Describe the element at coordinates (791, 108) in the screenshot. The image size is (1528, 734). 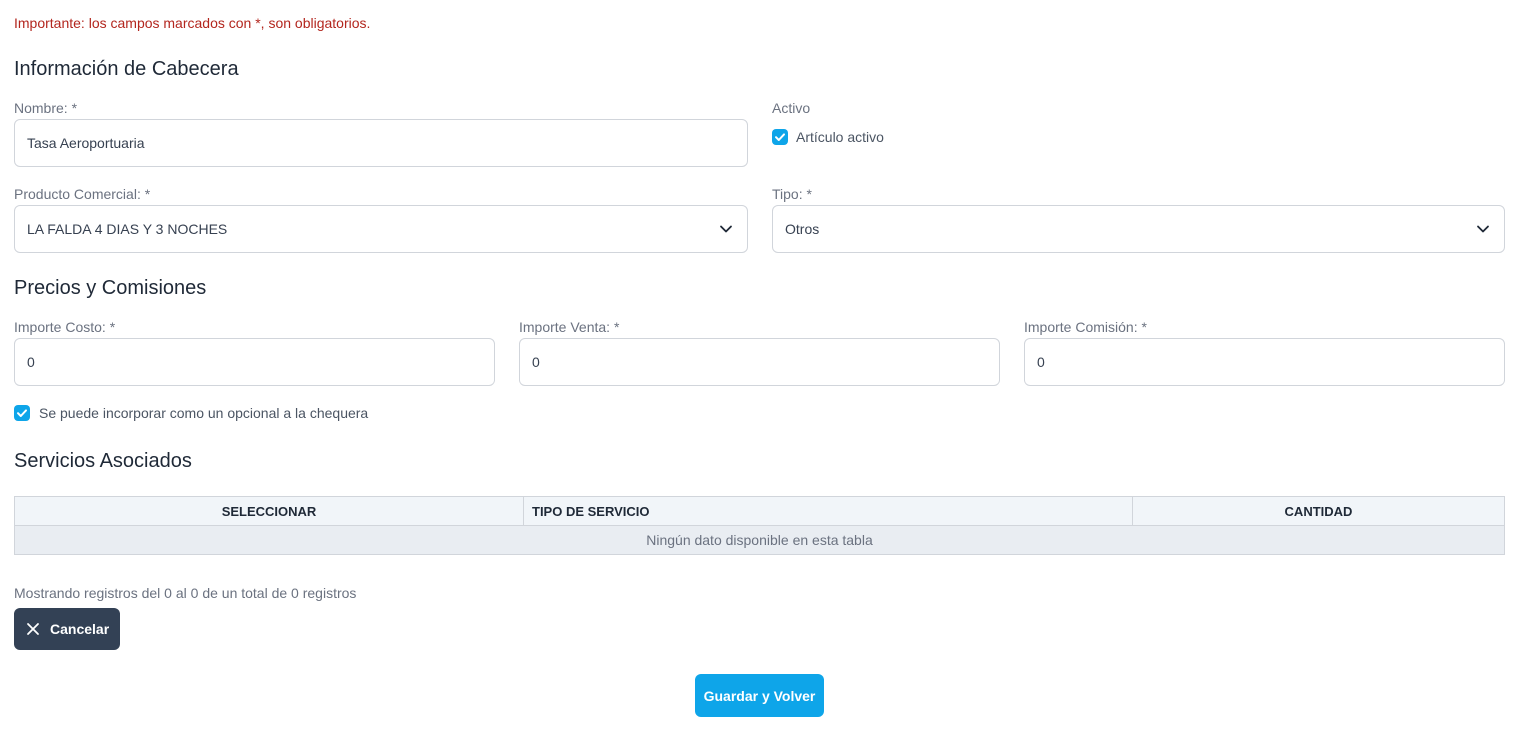
I see `activo-label: Activo` at that location.